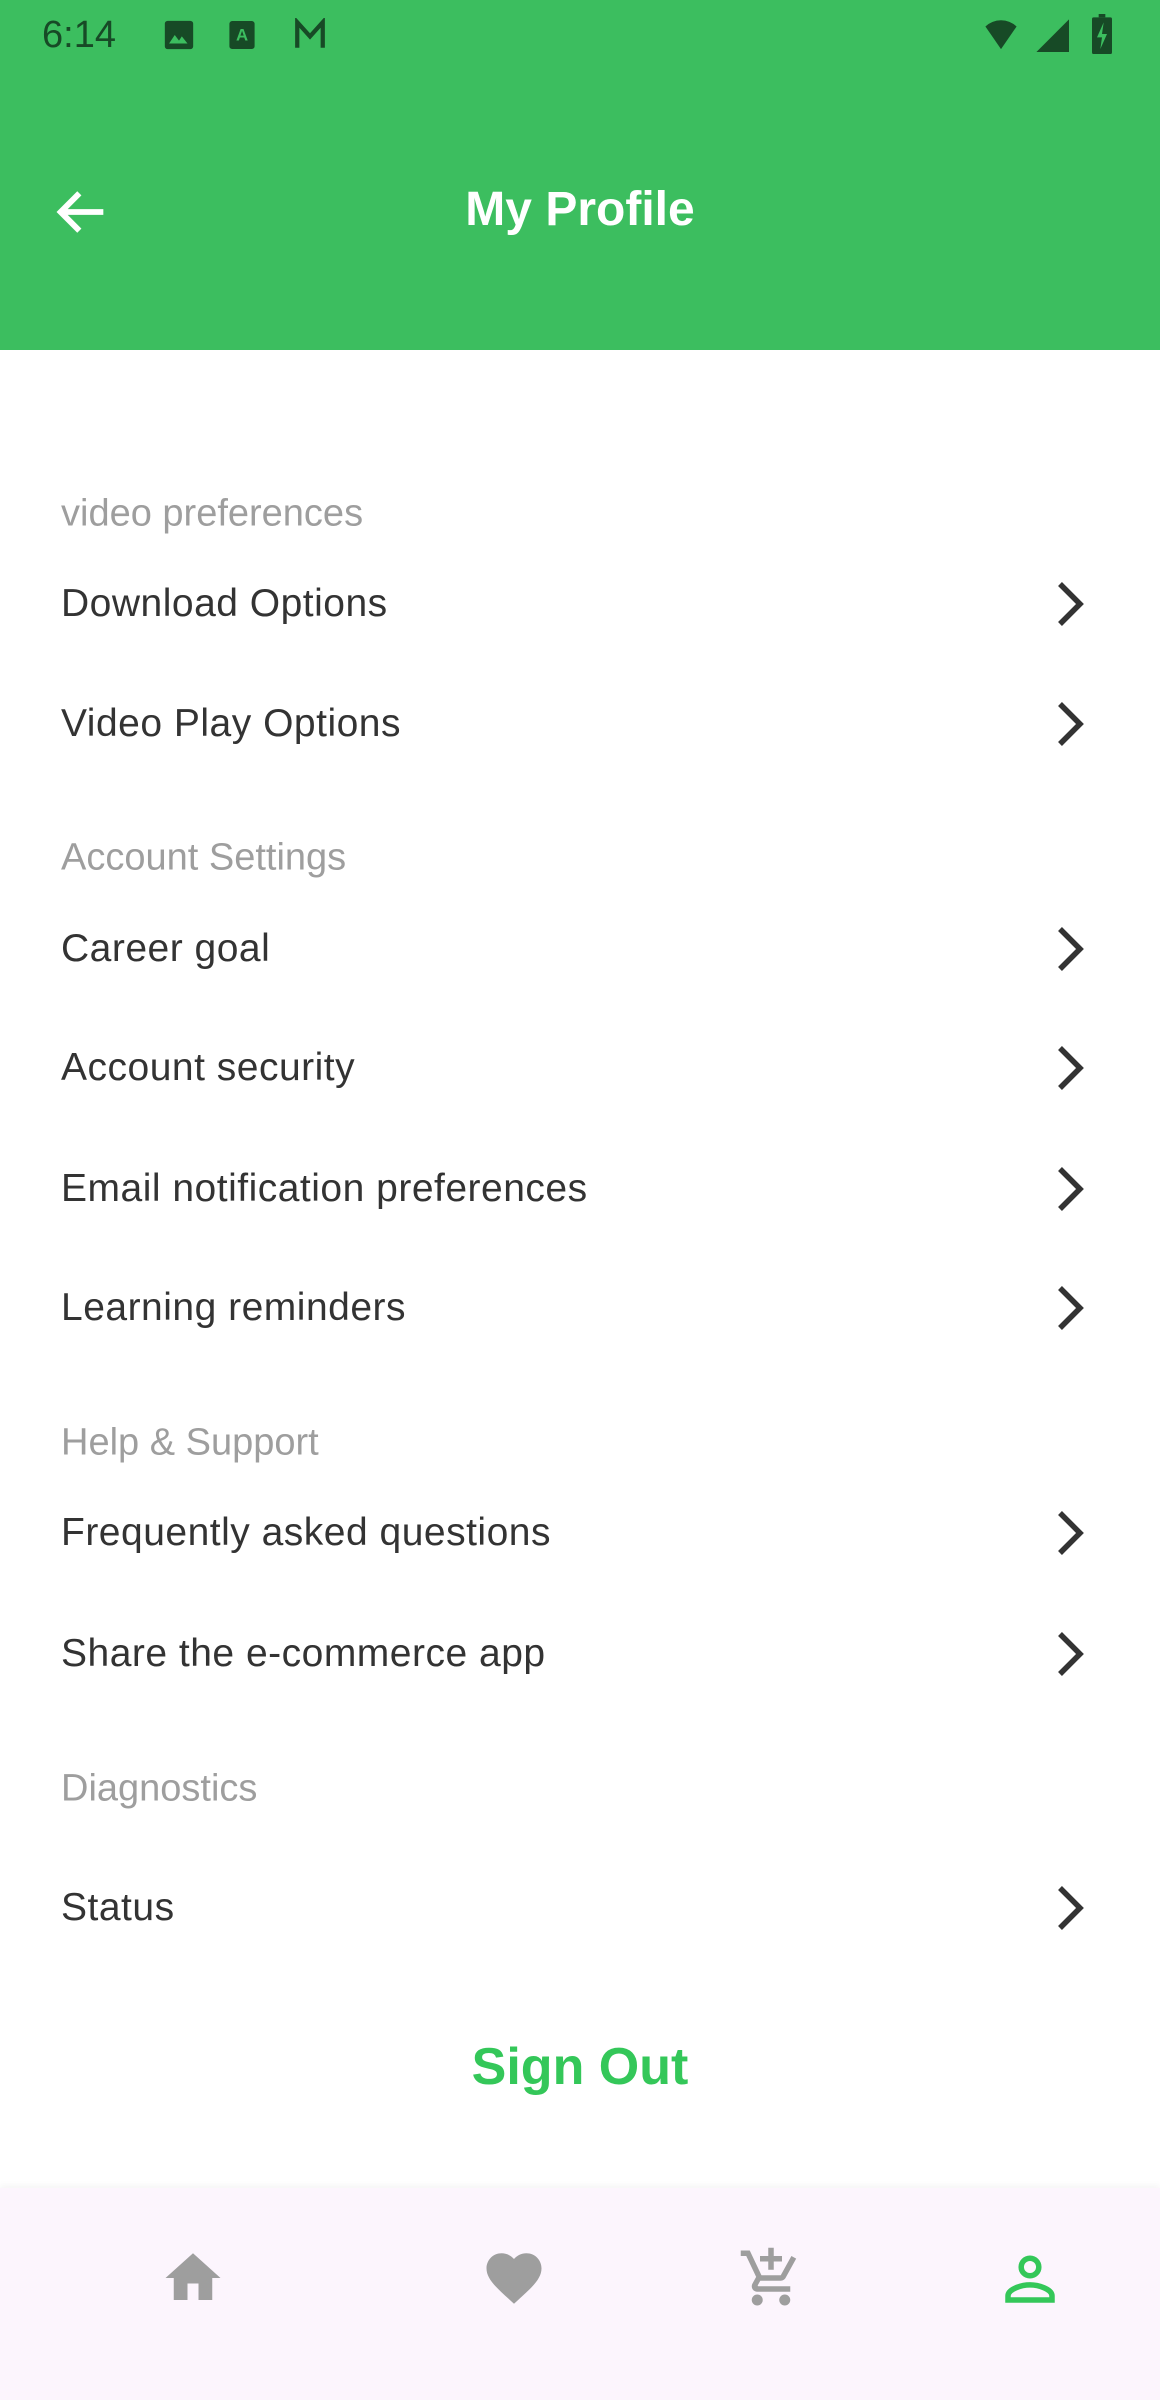  I want to click on person-icon, so click(1030, 2279).